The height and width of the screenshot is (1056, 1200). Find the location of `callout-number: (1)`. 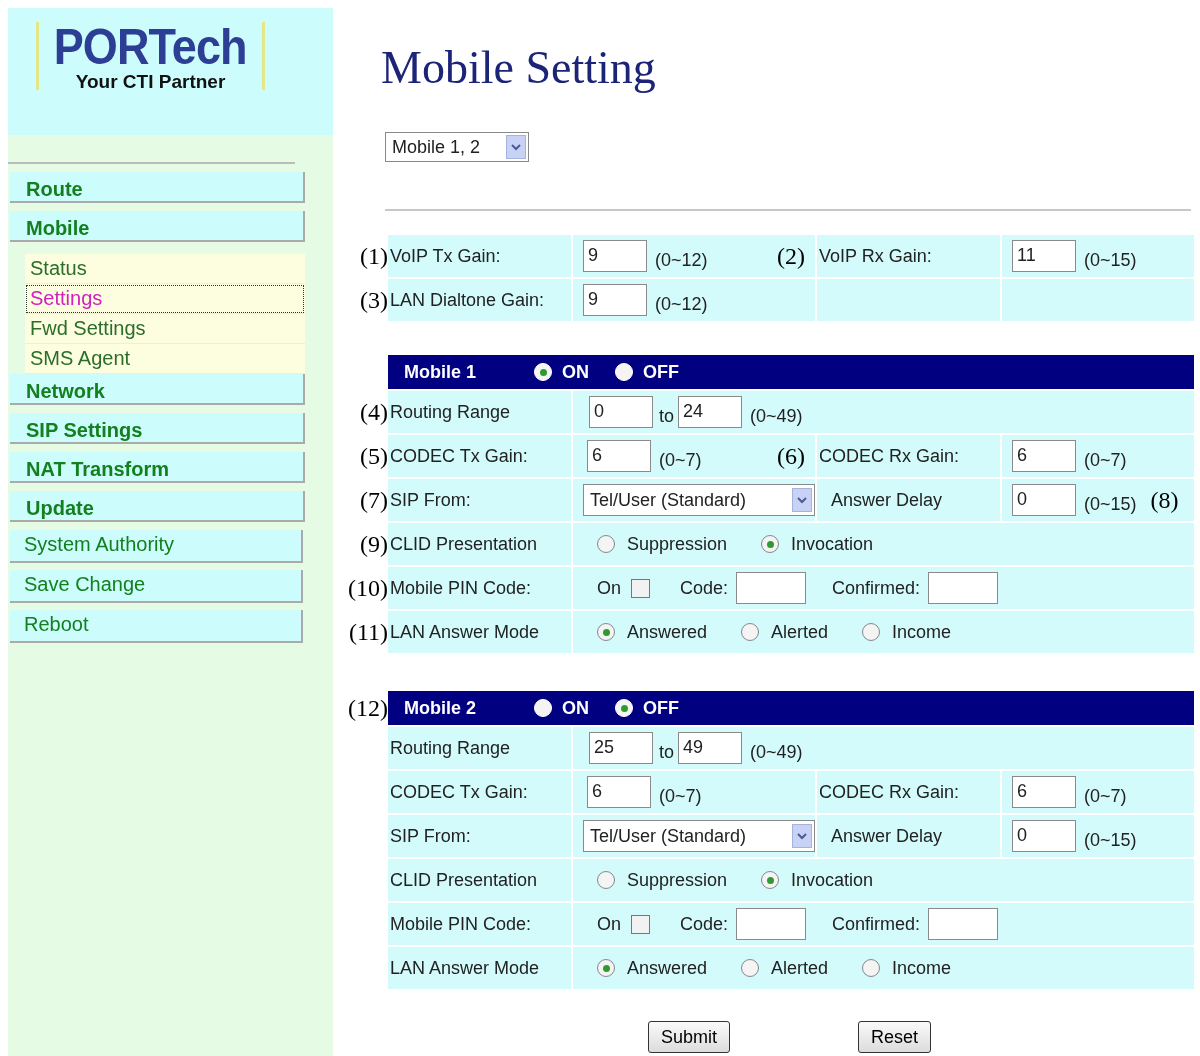

callout-number: (1) is located at coordinates (374, 256).